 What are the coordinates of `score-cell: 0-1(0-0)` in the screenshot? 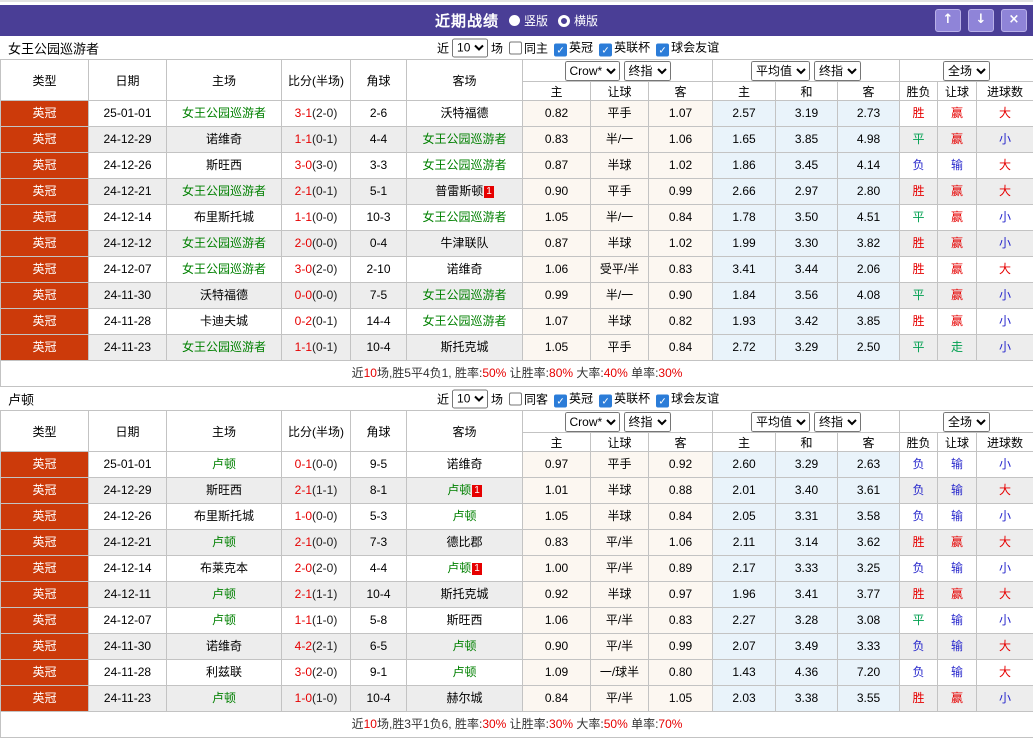 It's located at (316, 464).